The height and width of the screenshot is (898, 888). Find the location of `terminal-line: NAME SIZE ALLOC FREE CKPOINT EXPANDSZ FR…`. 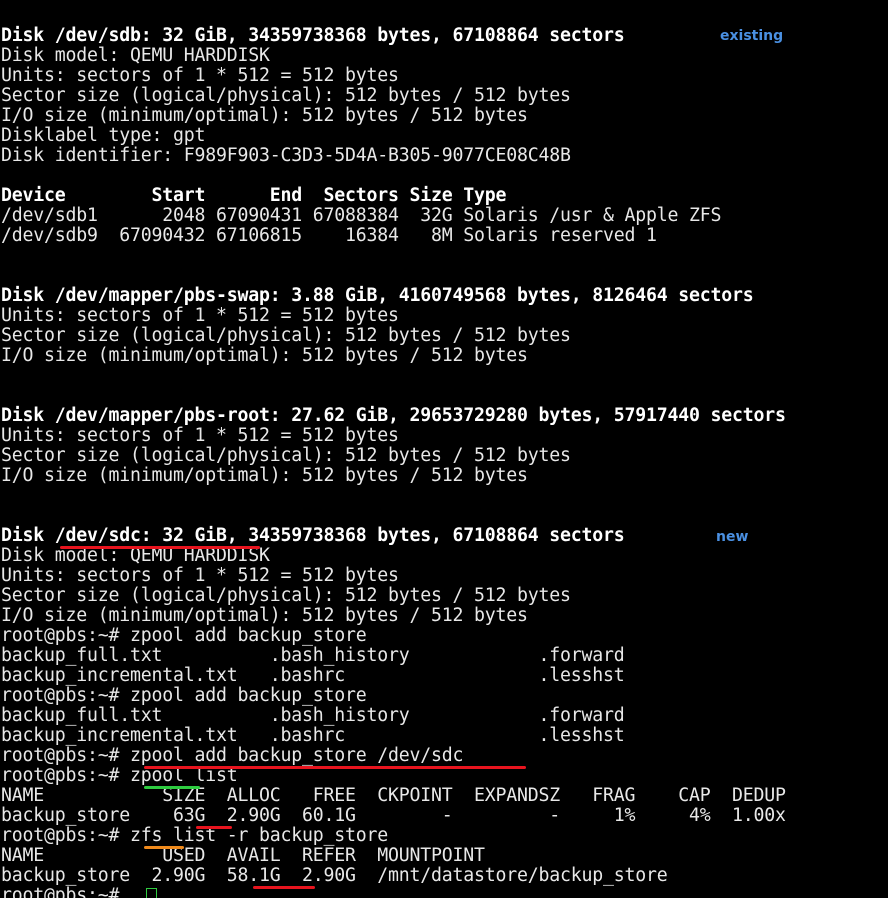

terminal-line: NAME SIZE ALLOC FREE CKPOINT EXPANDSZ FR… is located at coordinates (393, 795).